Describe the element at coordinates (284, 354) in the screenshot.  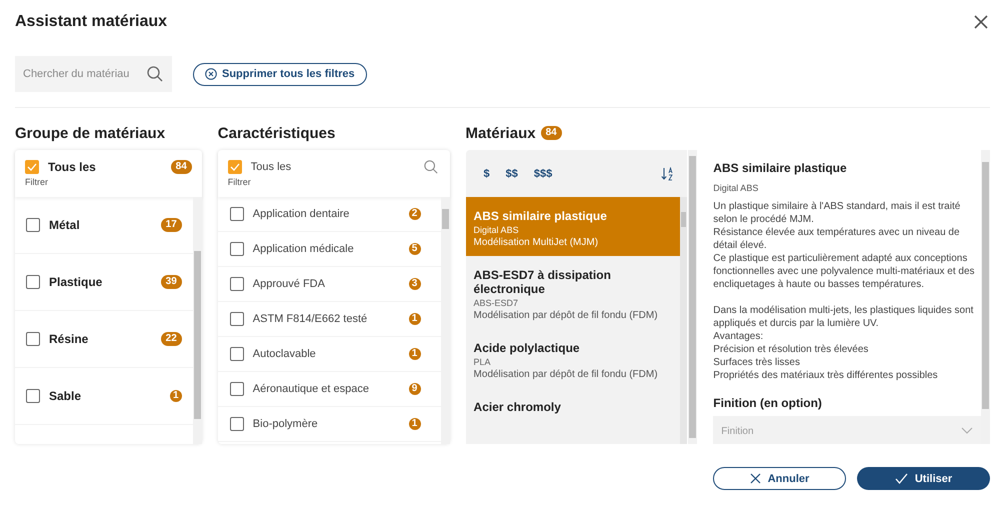
I see `filter-label: Autoclavable` at that location.